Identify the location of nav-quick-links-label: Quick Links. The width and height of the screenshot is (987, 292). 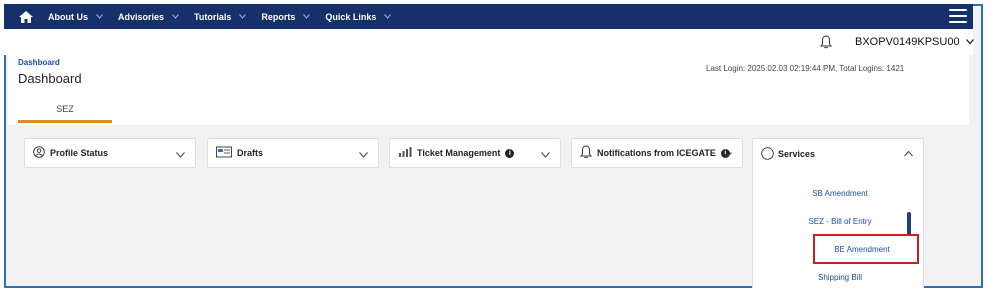
(351, 16).